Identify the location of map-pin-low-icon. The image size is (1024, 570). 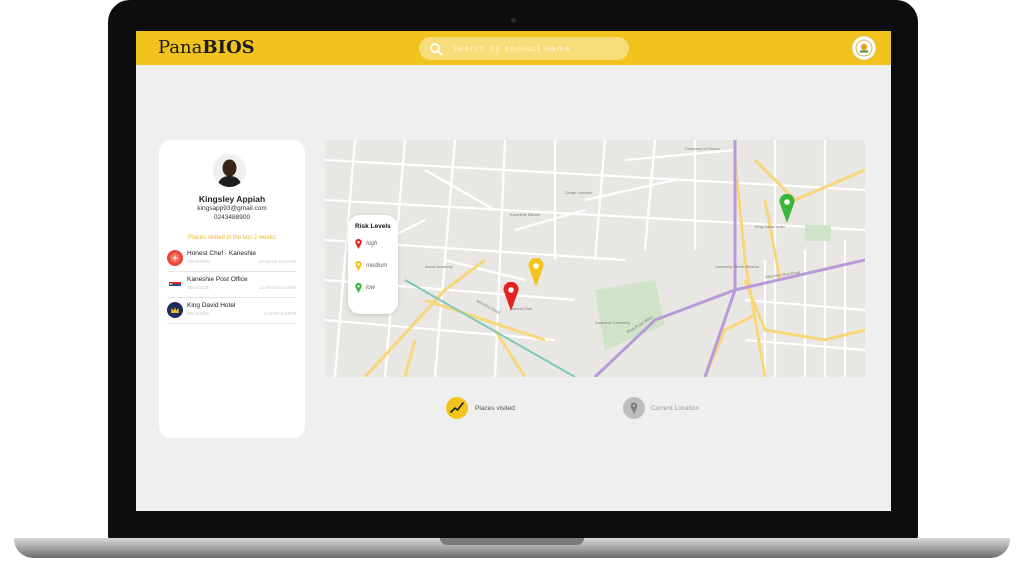
(787, 209).